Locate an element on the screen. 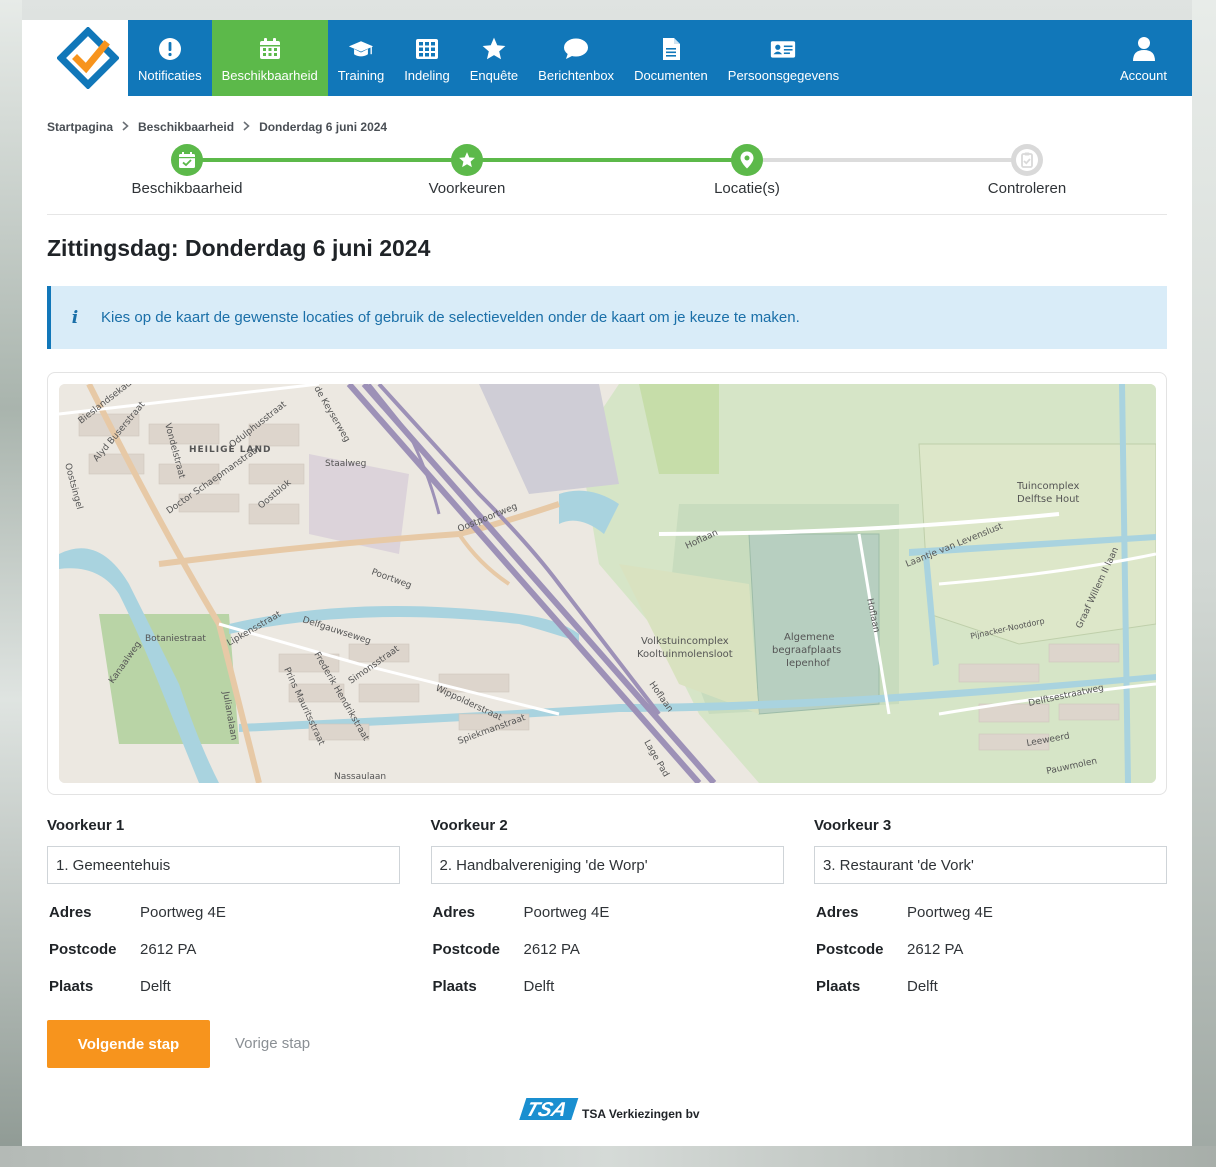  nav-notificaties: Notificaties is located at coordinates (170, 58).